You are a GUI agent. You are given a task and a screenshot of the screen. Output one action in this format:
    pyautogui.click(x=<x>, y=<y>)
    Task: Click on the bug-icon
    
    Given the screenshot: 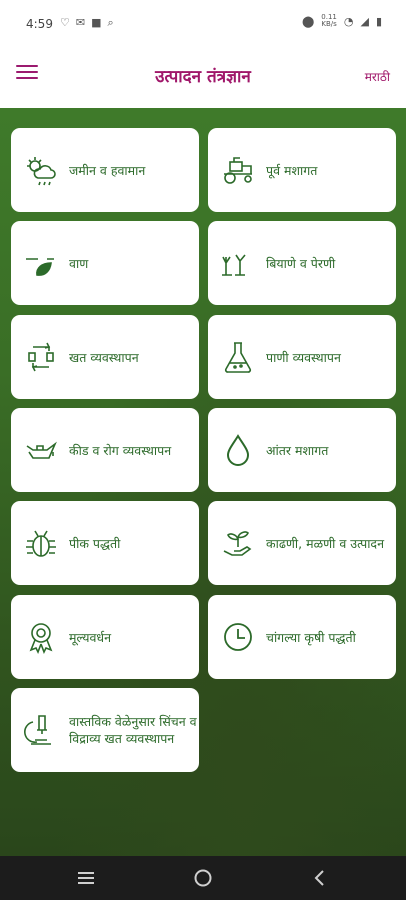 What is the action you would take?
    pyautogui.click(x=41, y=543)
    